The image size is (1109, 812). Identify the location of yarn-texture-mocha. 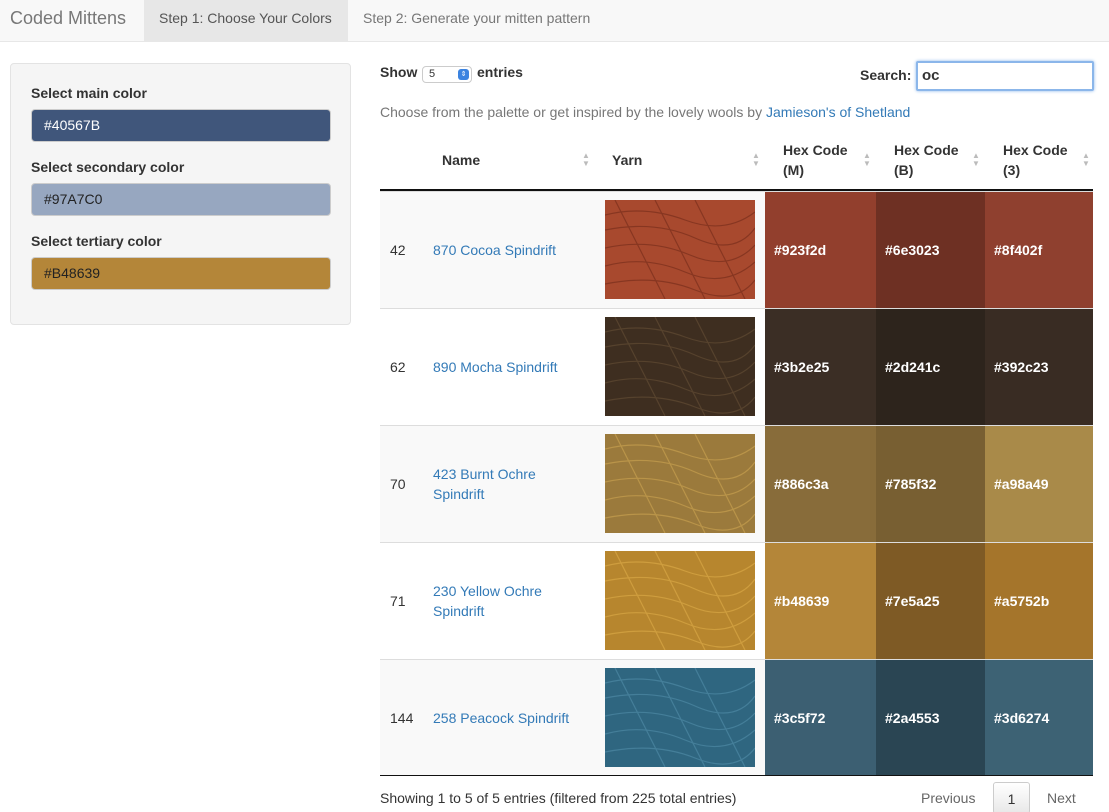
(680, 366).